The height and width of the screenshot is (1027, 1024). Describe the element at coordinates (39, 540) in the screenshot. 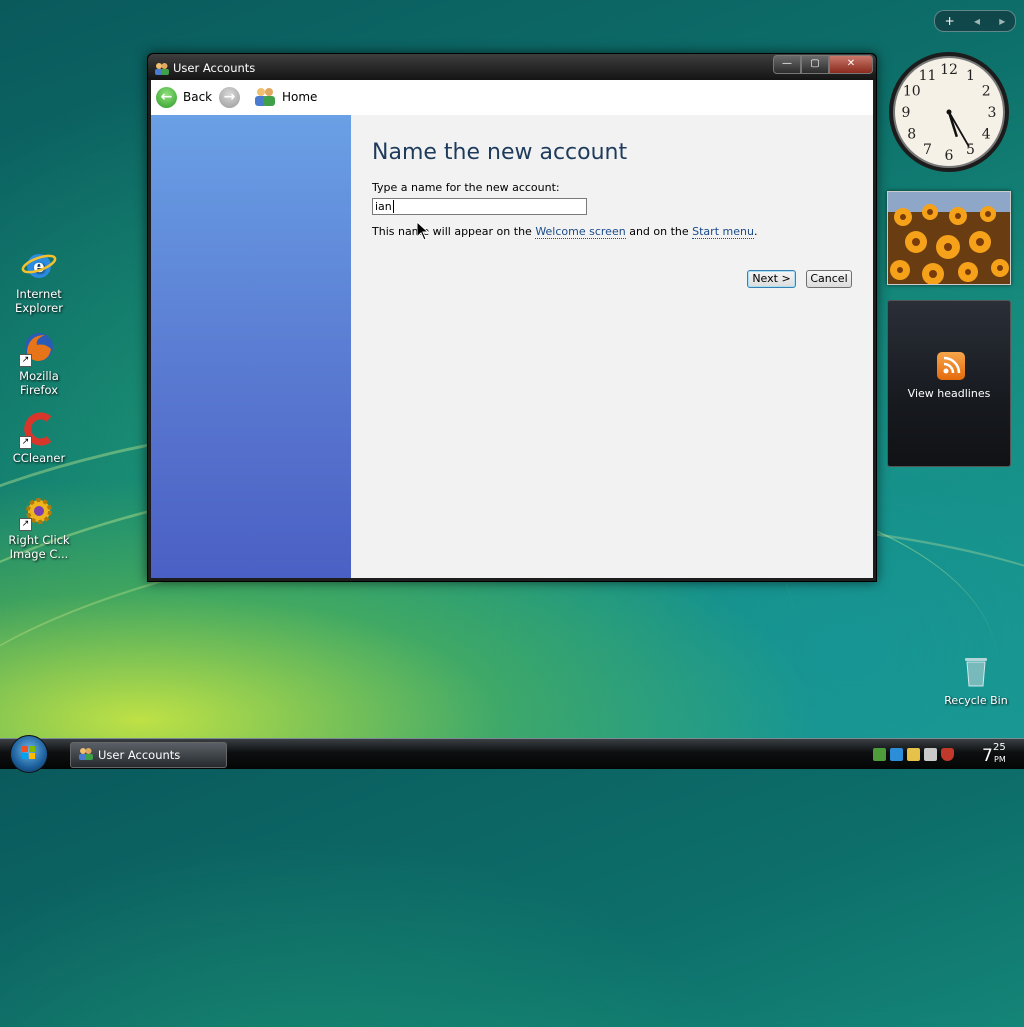

I see `desktop-icon-label: Right Click` at that location.